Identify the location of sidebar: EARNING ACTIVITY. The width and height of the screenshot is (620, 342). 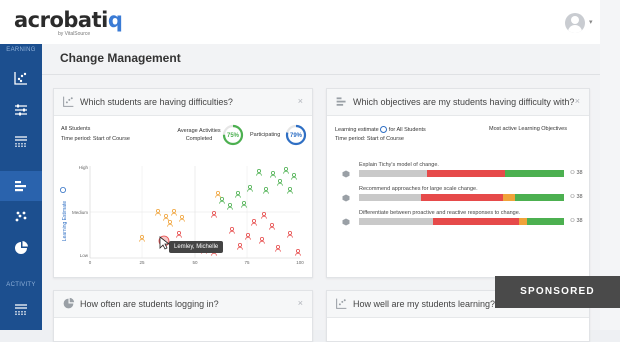
(21, 187).